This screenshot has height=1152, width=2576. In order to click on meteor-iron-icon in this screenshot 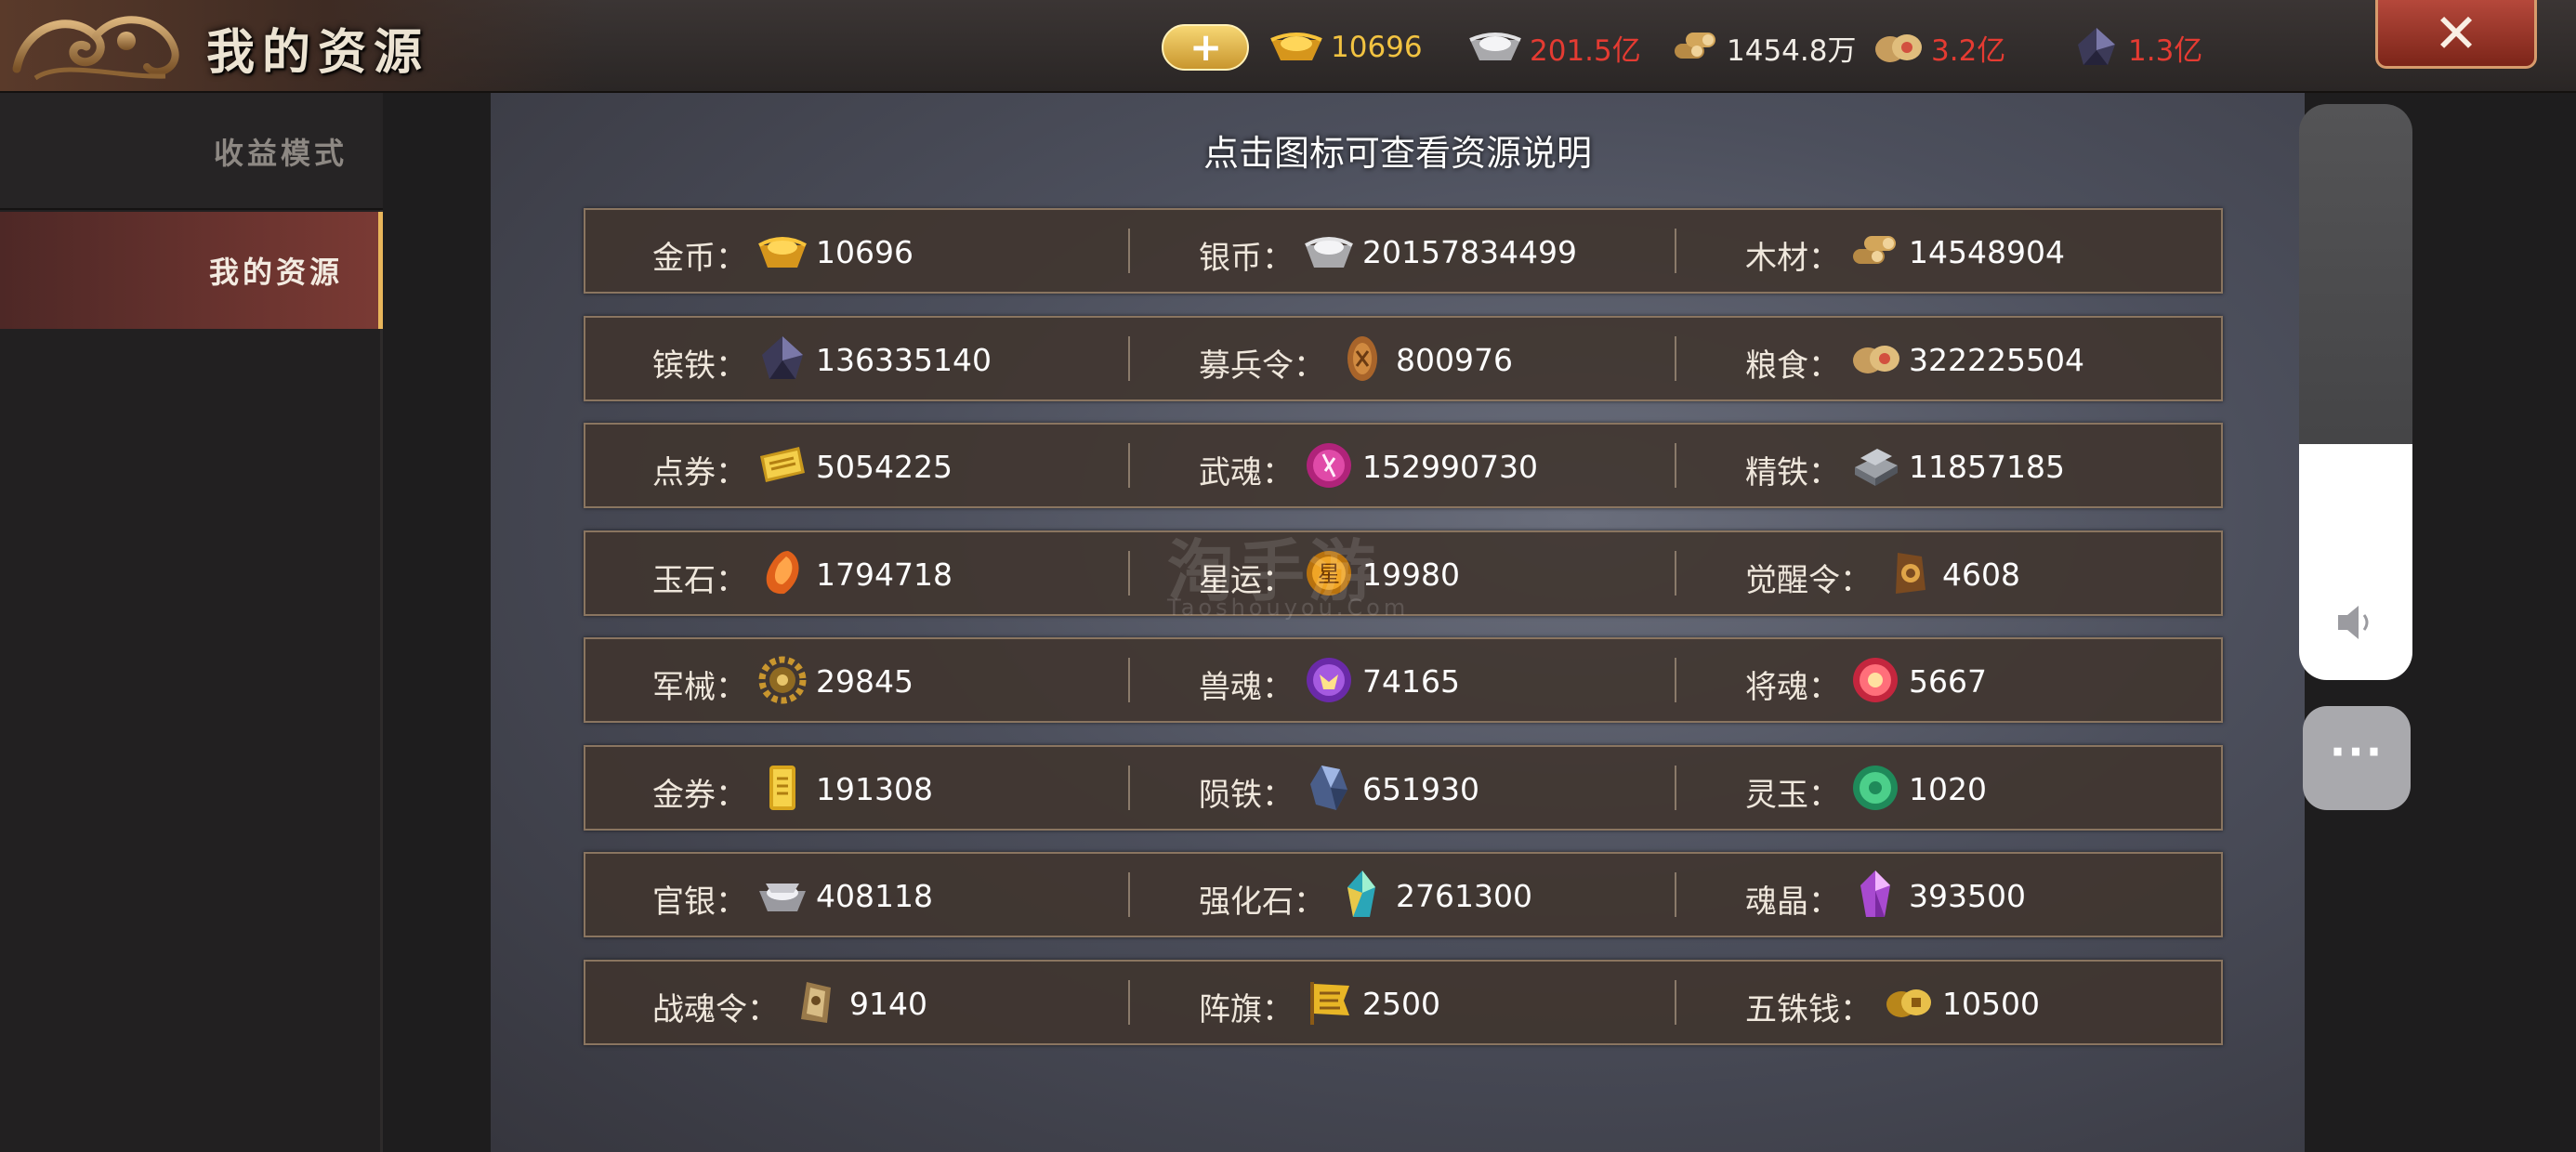, I will do `click(1329, 788)`.